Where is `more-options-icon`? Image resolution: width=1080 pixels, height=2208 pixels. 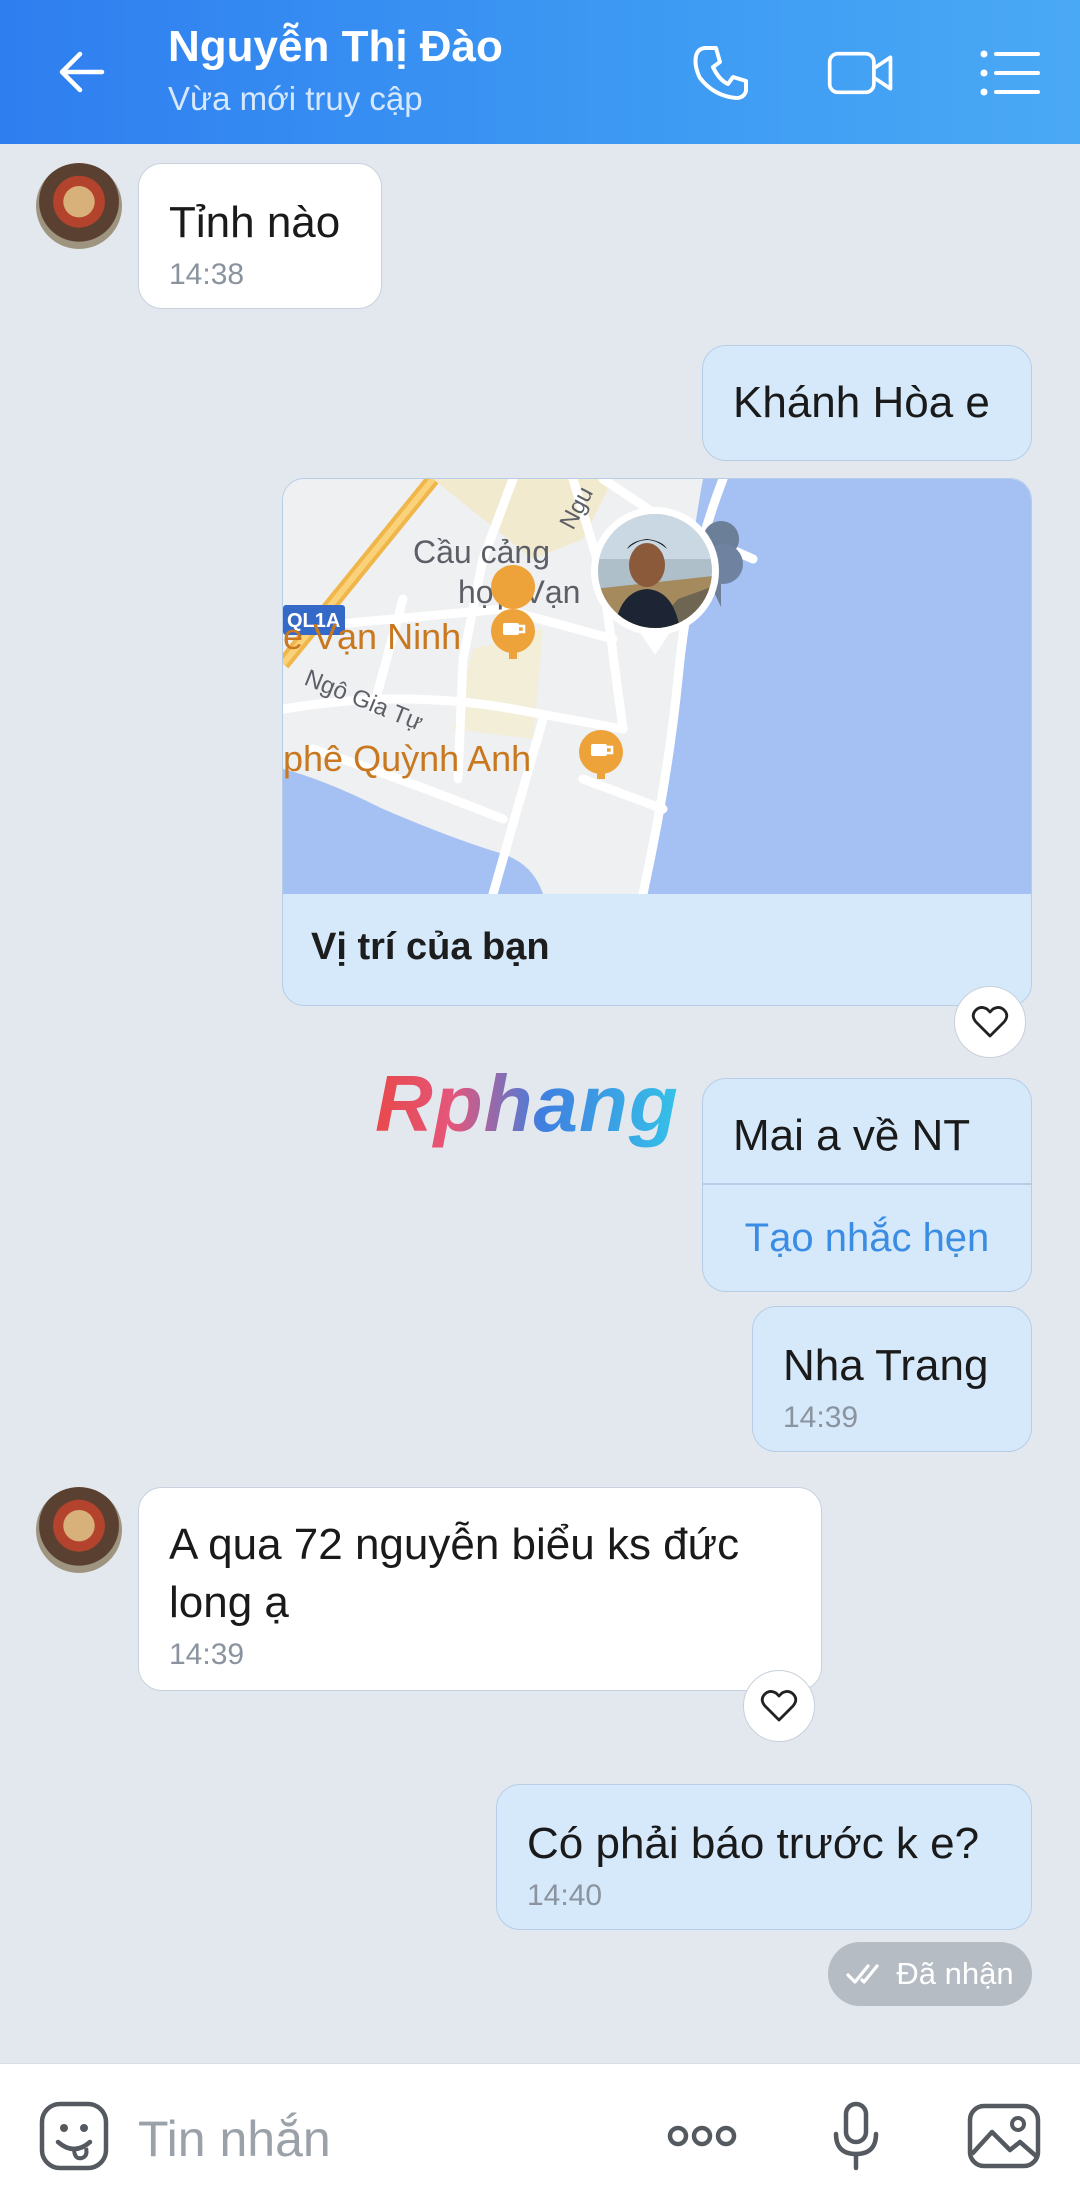
more-options-icon is located at coordinates (702, 2136).